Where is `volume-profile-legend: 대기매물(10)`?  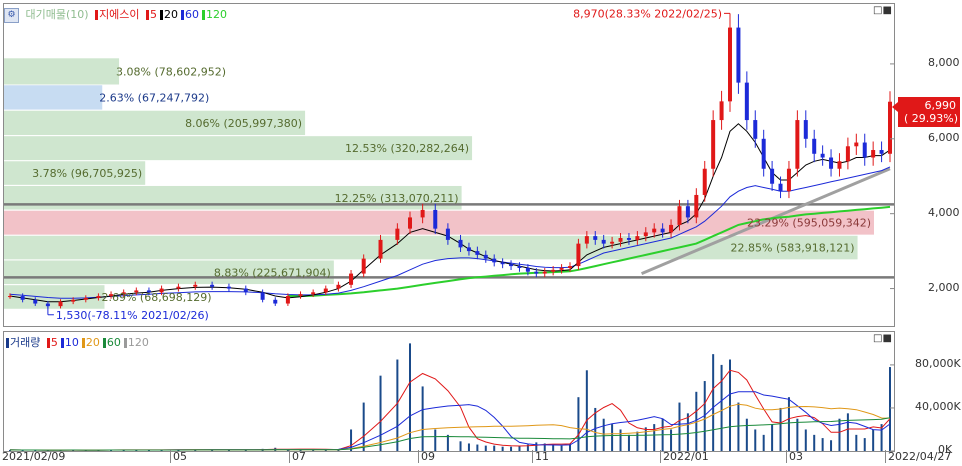 volume-profile-legend: 대기매물(10) is located at coordinates (57, 14).